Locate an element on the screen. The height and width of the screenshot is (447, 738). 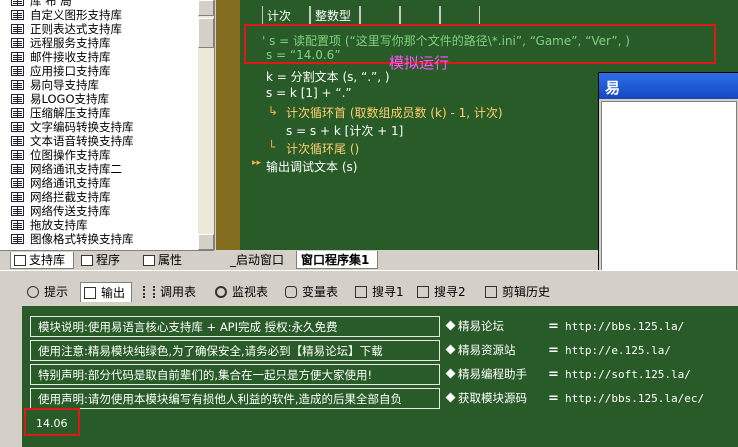
library-item: 网络传送支持库 is located at coordinates (100, 211).